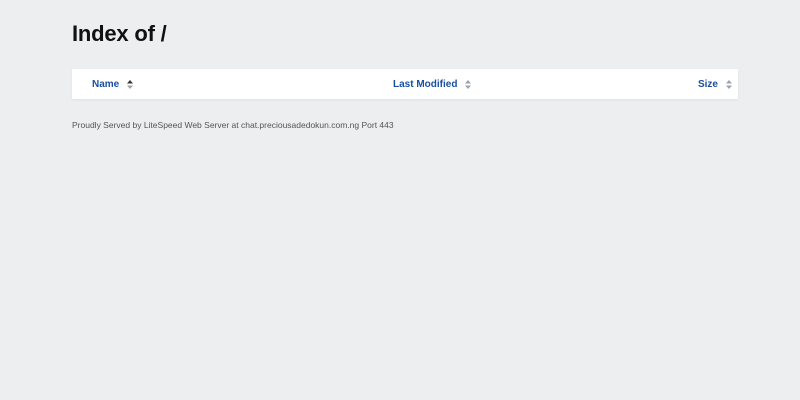  I want to click on column-header-size: Size, so click(715, 84).